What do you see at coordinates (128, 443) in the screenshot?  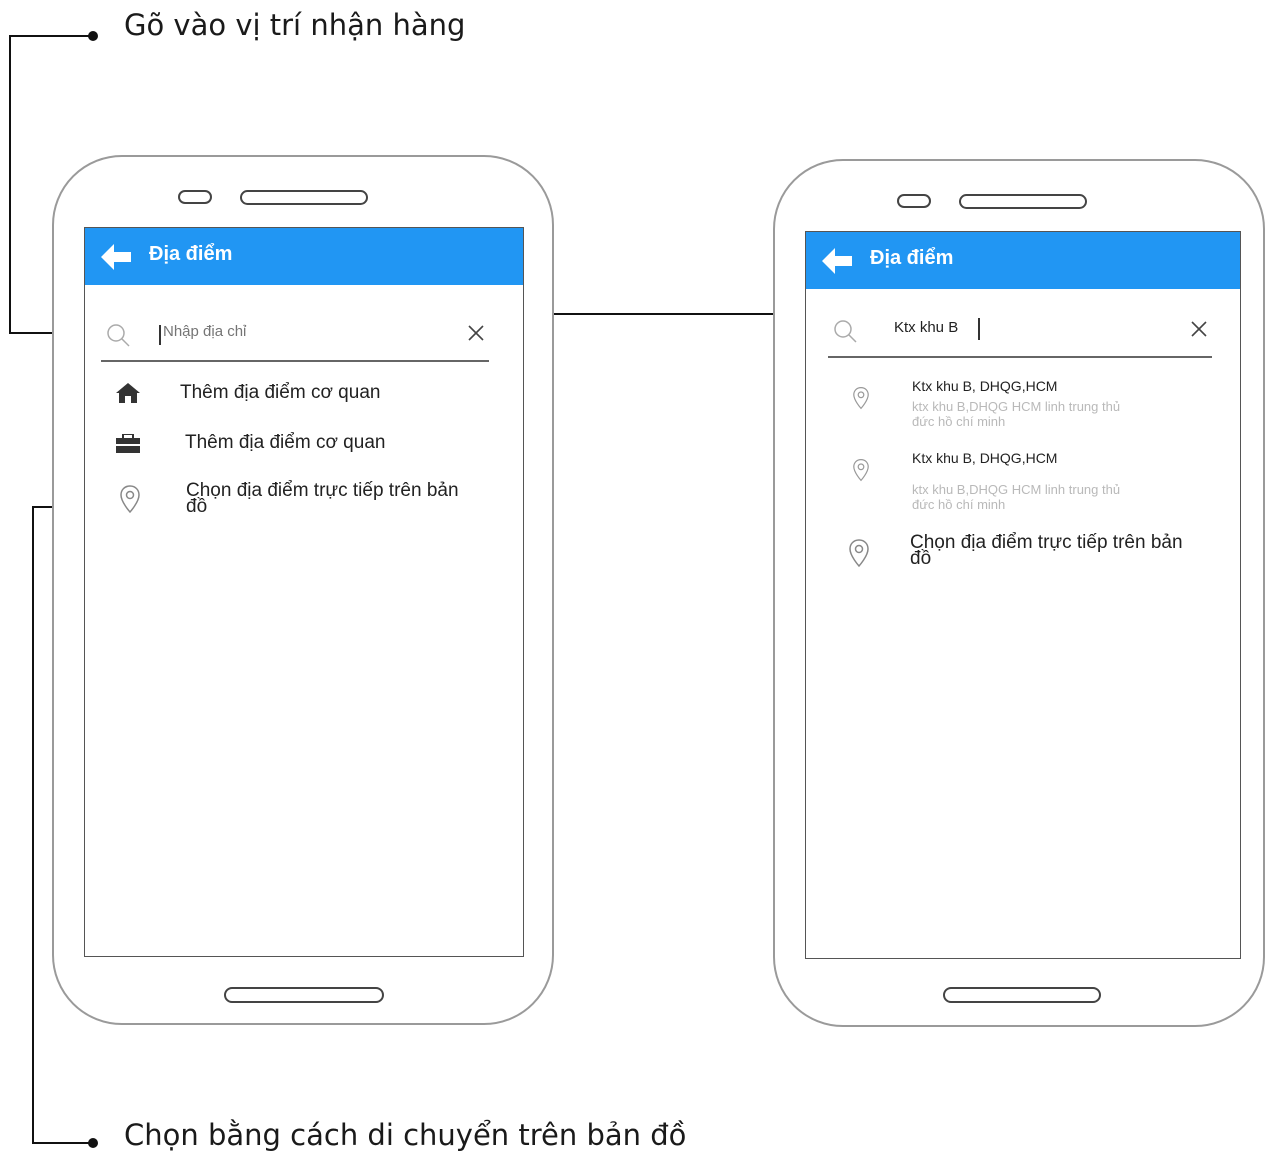 I see `briefcase-icon` at bounding box center [128, 443].